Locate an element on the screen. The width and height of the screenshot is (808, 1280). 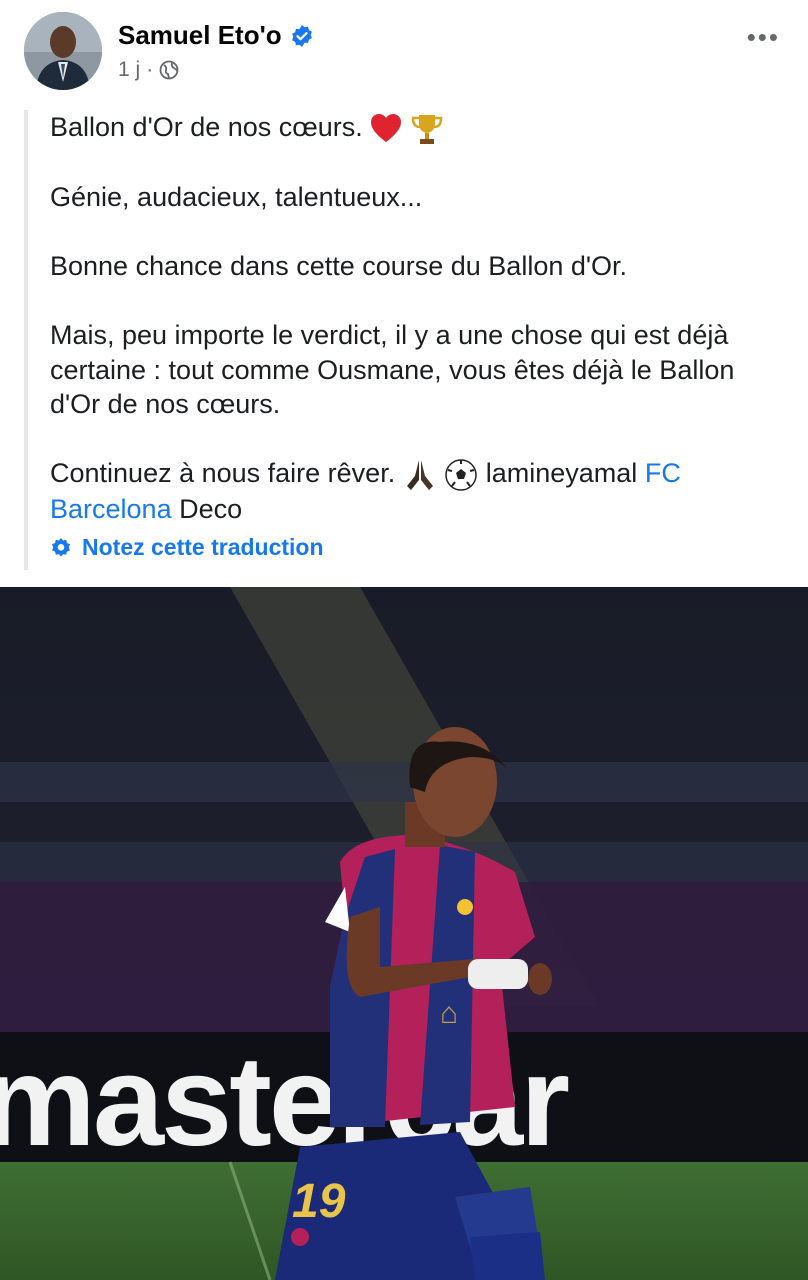
gear-icon is located at coordinates (61, 547).